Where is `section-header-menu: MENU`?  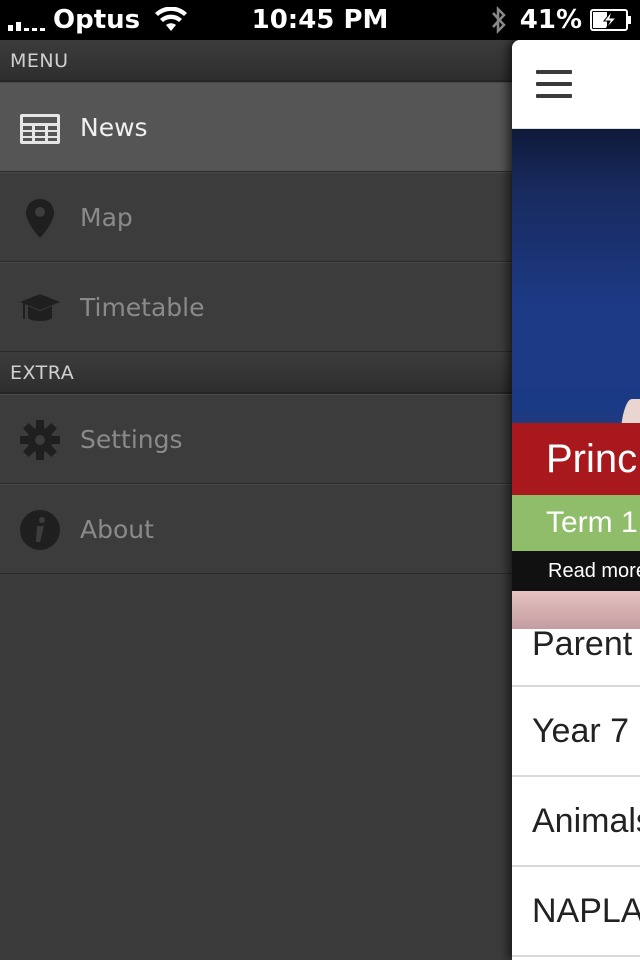 section-header-menu: MENU is located at coordinates (256, 61).